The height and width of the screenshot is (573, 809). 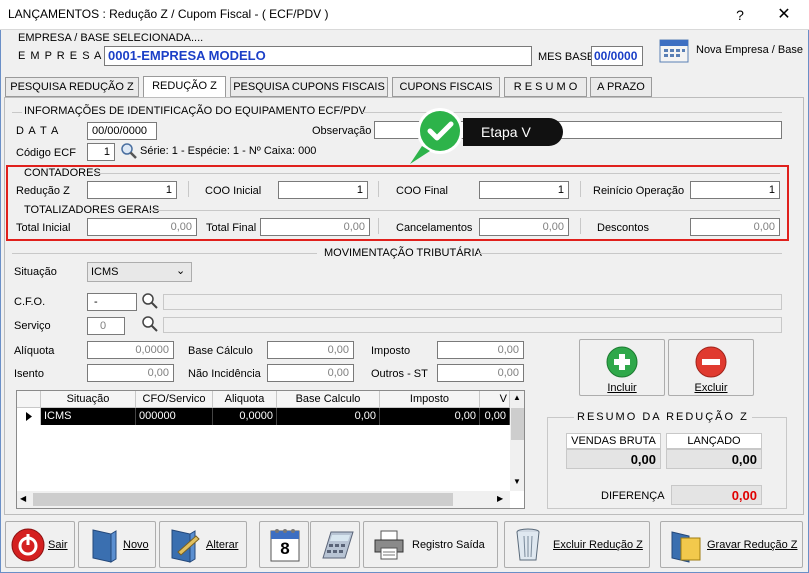 I want to click on nova-empresa-button: Nova Empresa / Base, so click(x=749, y=50).